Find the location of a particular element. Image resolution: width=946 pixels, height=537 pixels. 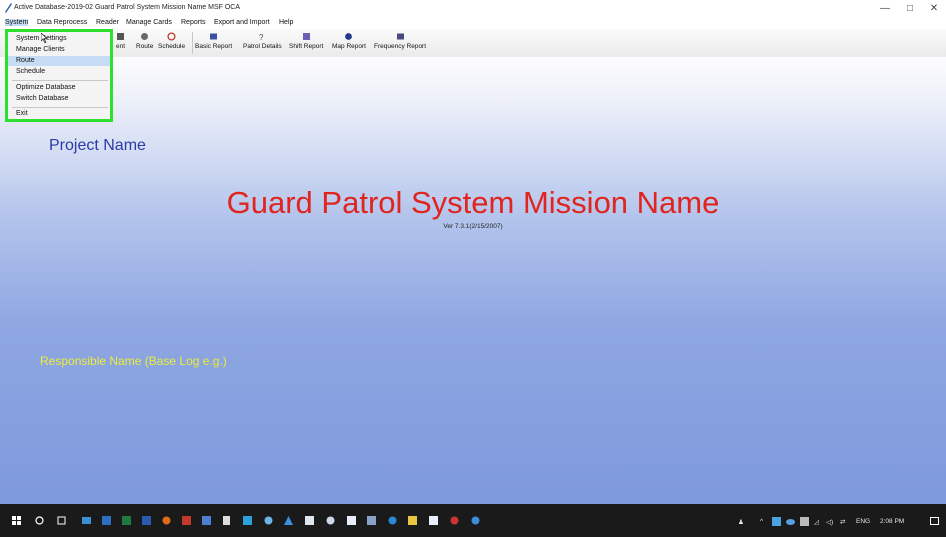

edge-icon is located at coordinates (392, 520).